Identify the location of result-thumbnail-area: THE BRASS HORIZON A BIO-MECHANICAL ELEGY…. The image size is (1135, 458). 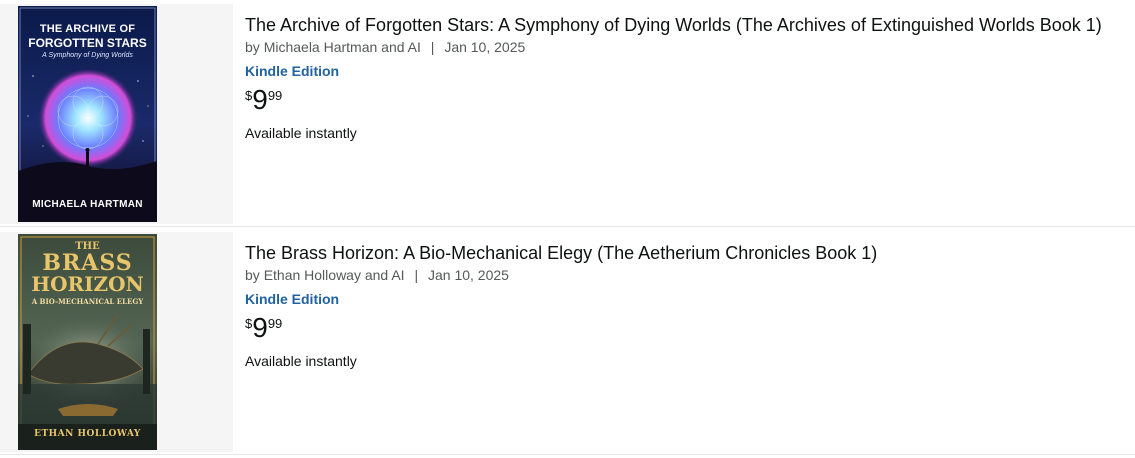
(116, 342).